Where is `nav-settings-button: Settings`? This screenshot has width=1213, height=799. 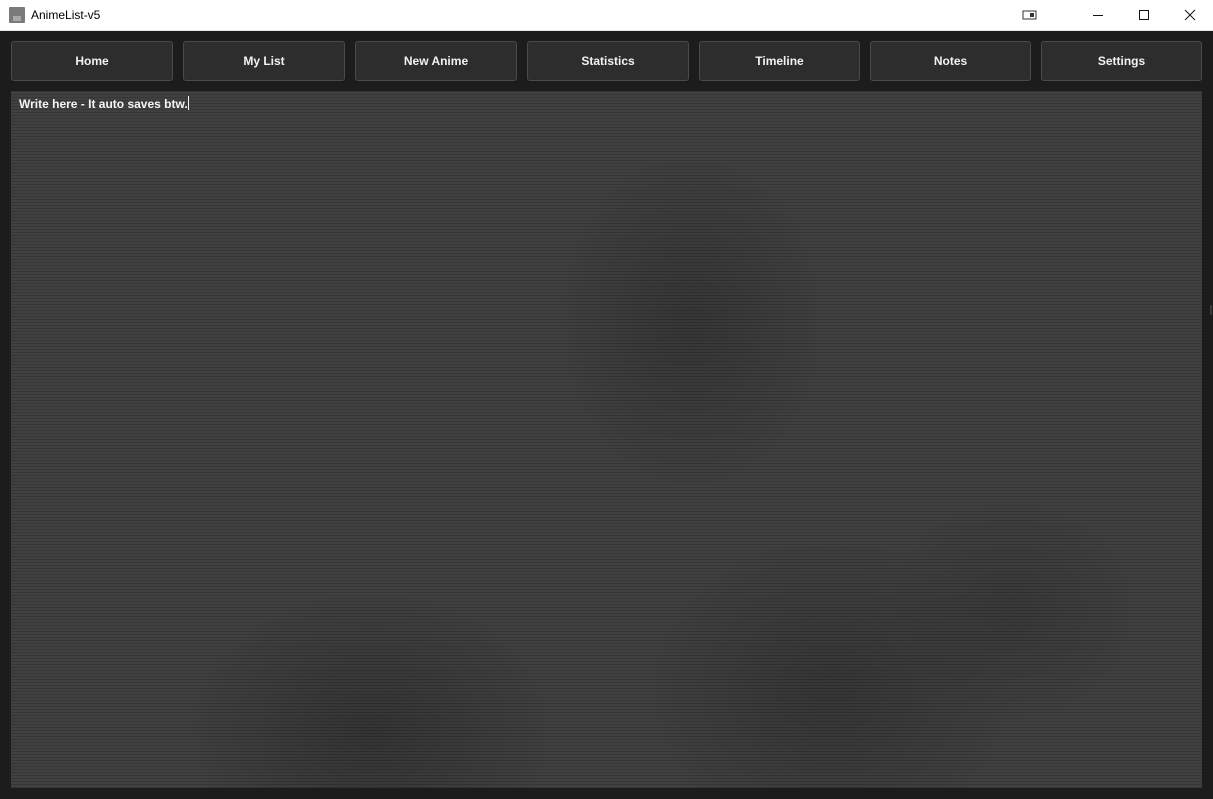 nav-settings-button: Settings is located at coordinates (1121, 61).